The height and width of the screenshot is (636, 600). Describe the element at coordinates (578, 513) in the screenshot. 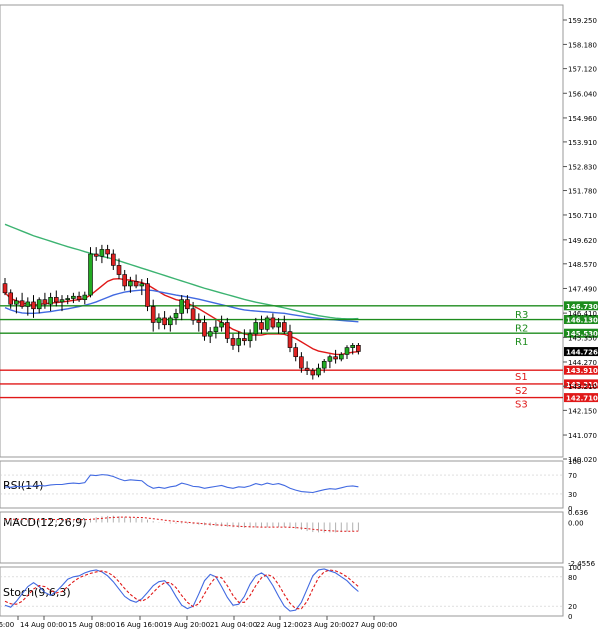

I see `macd-tick-label: 0.636` at that location.